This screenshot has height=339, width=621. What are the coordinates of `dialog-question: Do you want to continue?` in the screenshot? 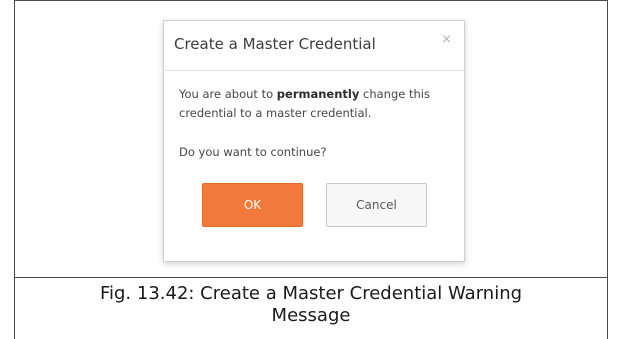 It's located at (253, 152).